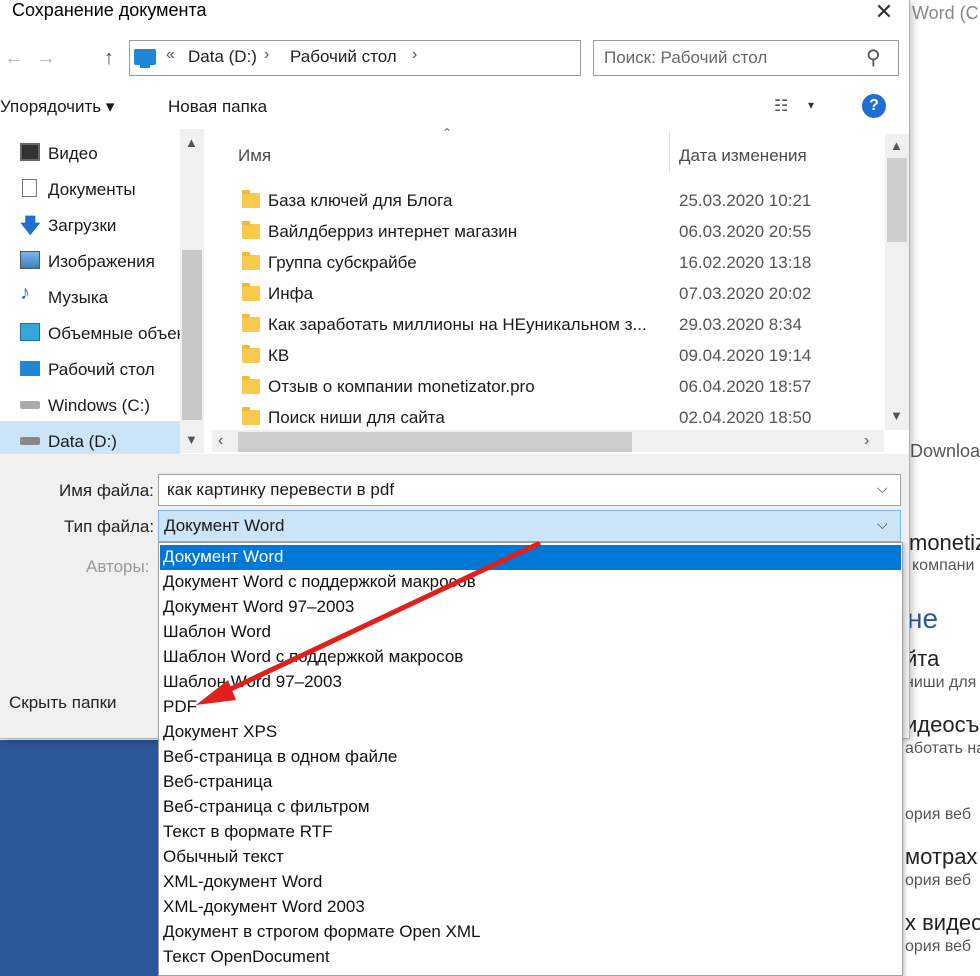 The width and height of the screenshot is (980, 976). Describe the element at coordinates (530, 857) in the screenshot. I see `filetype-option: Обычный текст` at that location.